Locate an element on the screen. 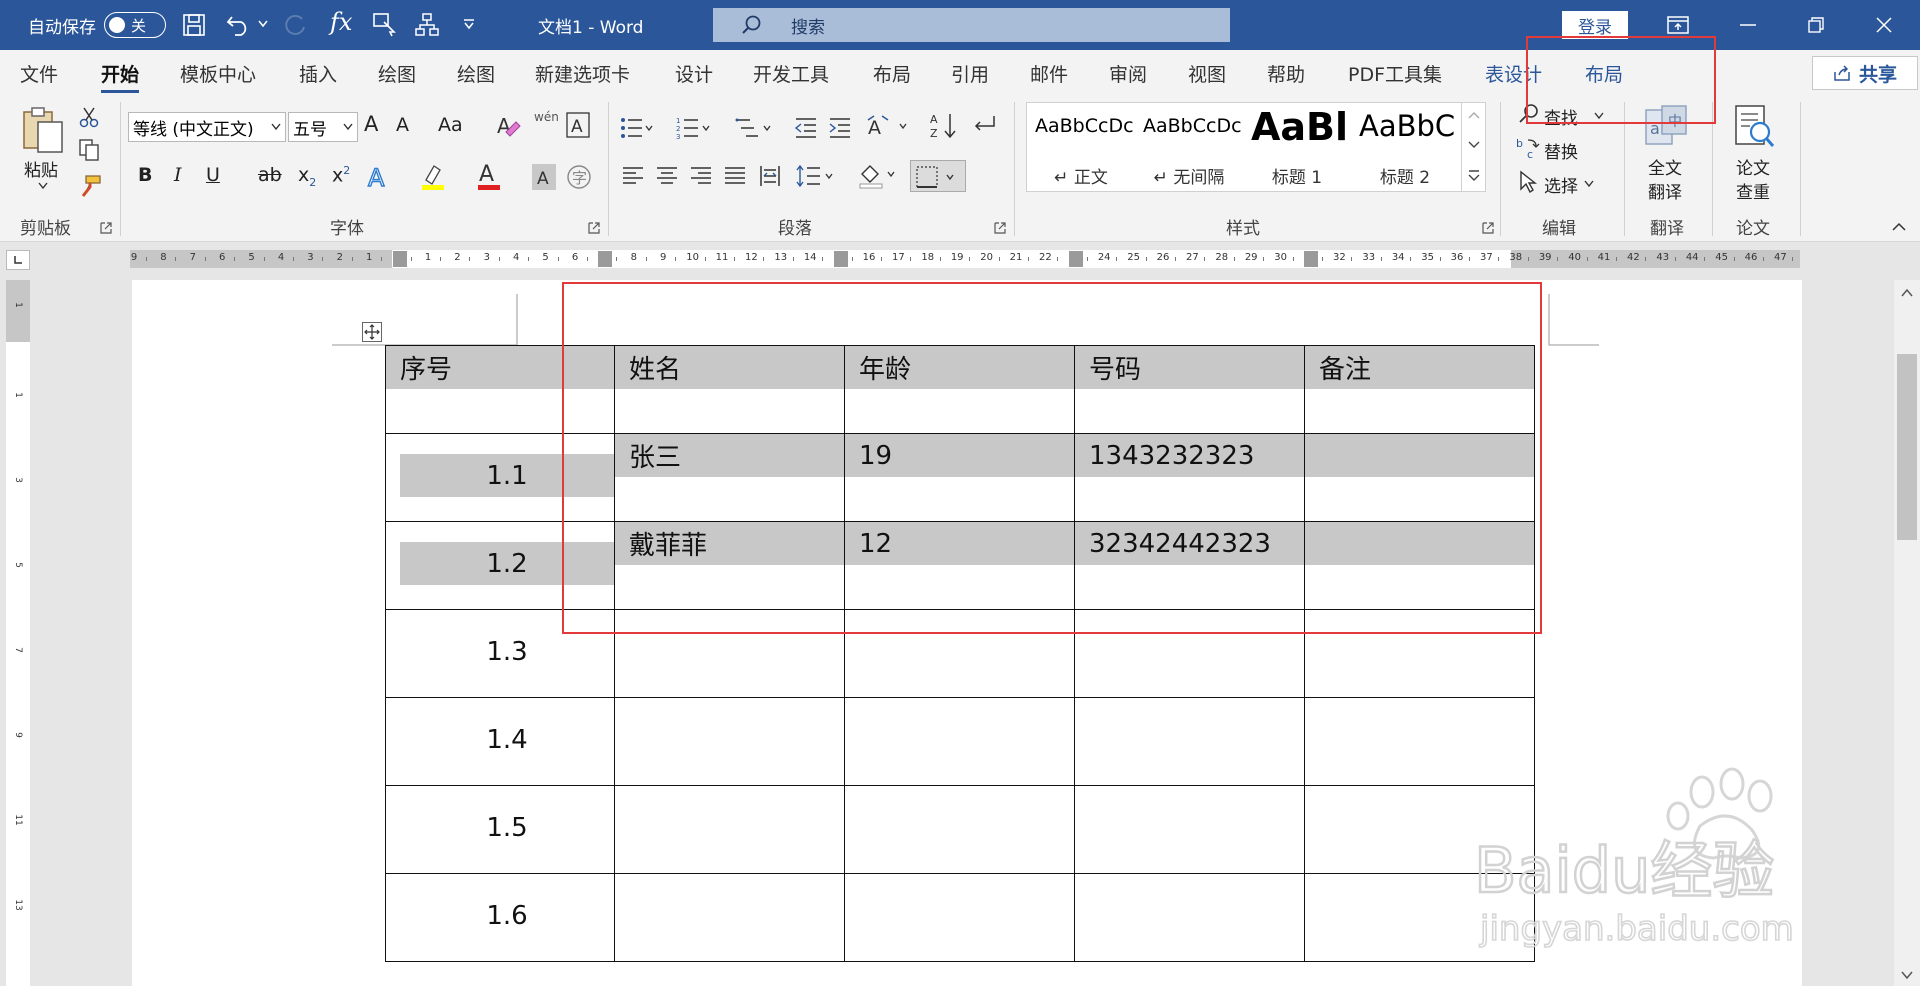 This screenshot has height=986, width=1920. font-name-select: 等线 (中文正文) is located at coordinates (207, 127).